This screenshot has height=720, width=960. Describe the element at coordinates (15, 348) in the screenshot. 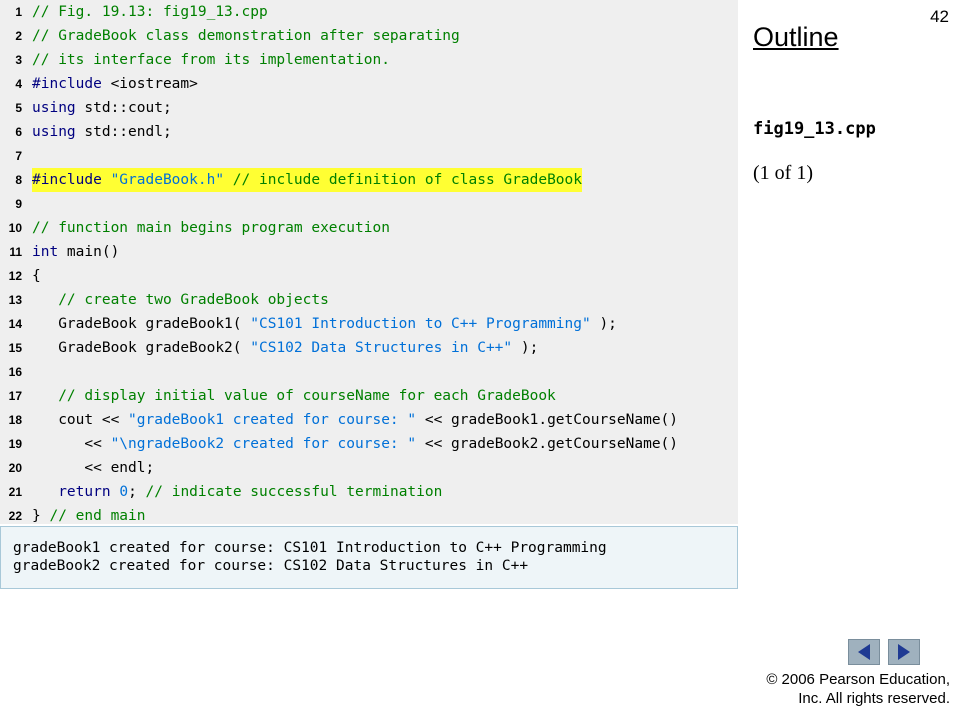

I see `line-number: 15` at that location.